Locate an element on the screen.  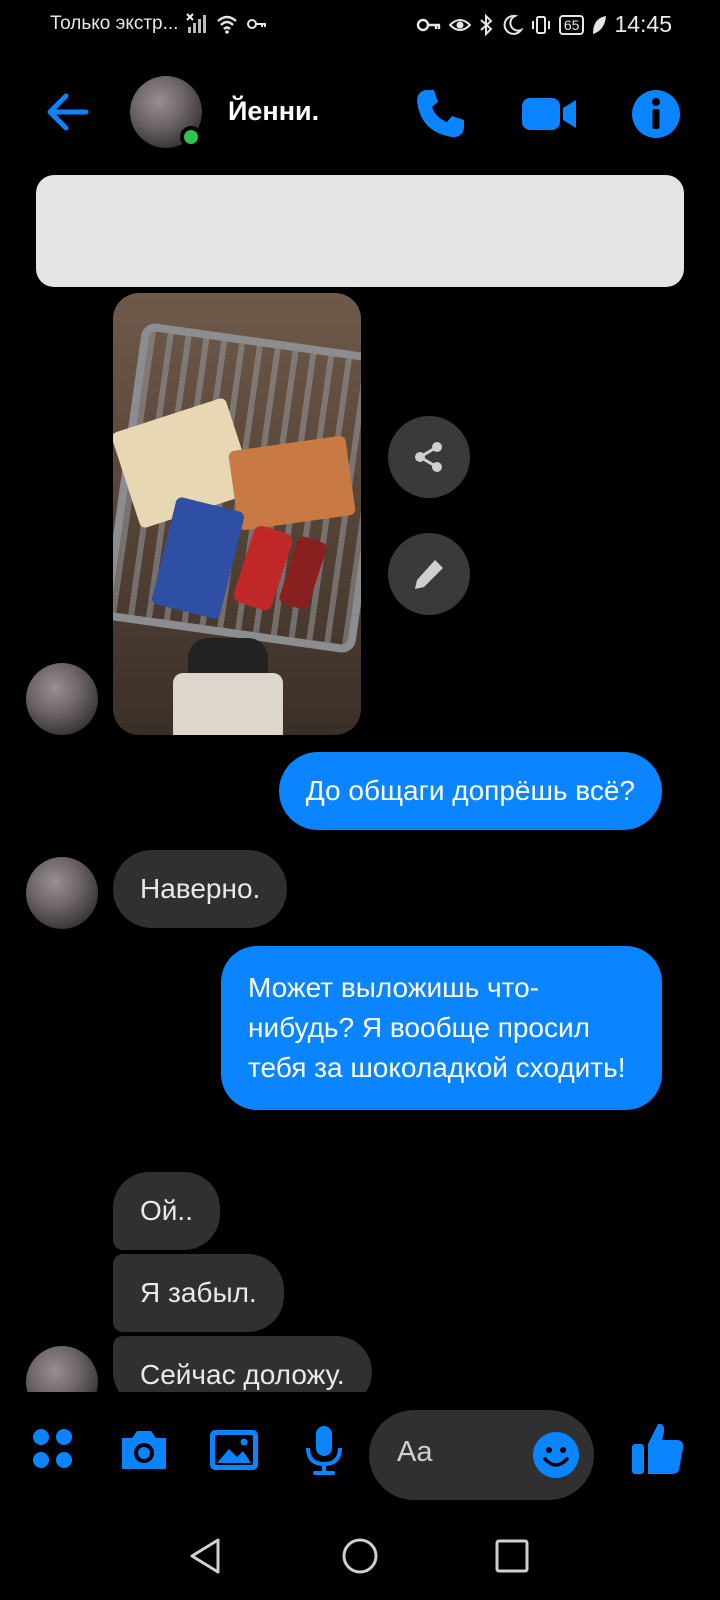
thumbs-up-icon is located at coordinates (658, 1448).